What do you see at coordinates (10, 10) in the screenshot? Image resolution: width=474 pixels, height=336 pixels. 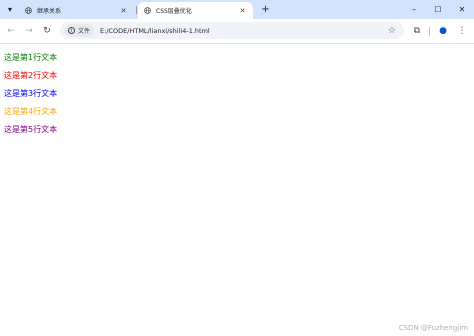 I see `tab-search-dropdown-icon: ▾` at bounding box center [10, 10].